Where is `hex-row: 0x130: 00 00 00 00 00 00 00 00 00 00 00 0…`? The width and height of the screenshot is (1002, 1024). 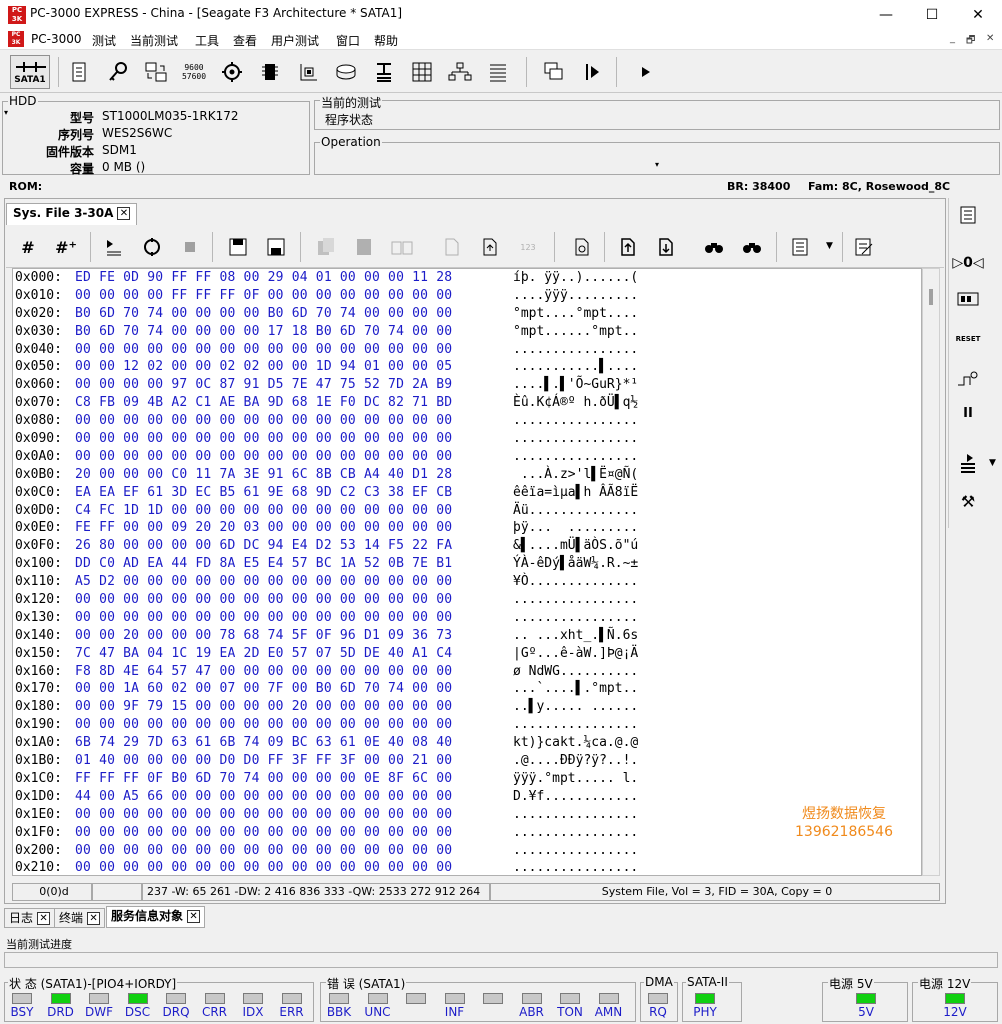
hex-row: 0x130: 00 00 00 00 00 00 00 00 00 00 00 0… is located at coordinates (467, 618).